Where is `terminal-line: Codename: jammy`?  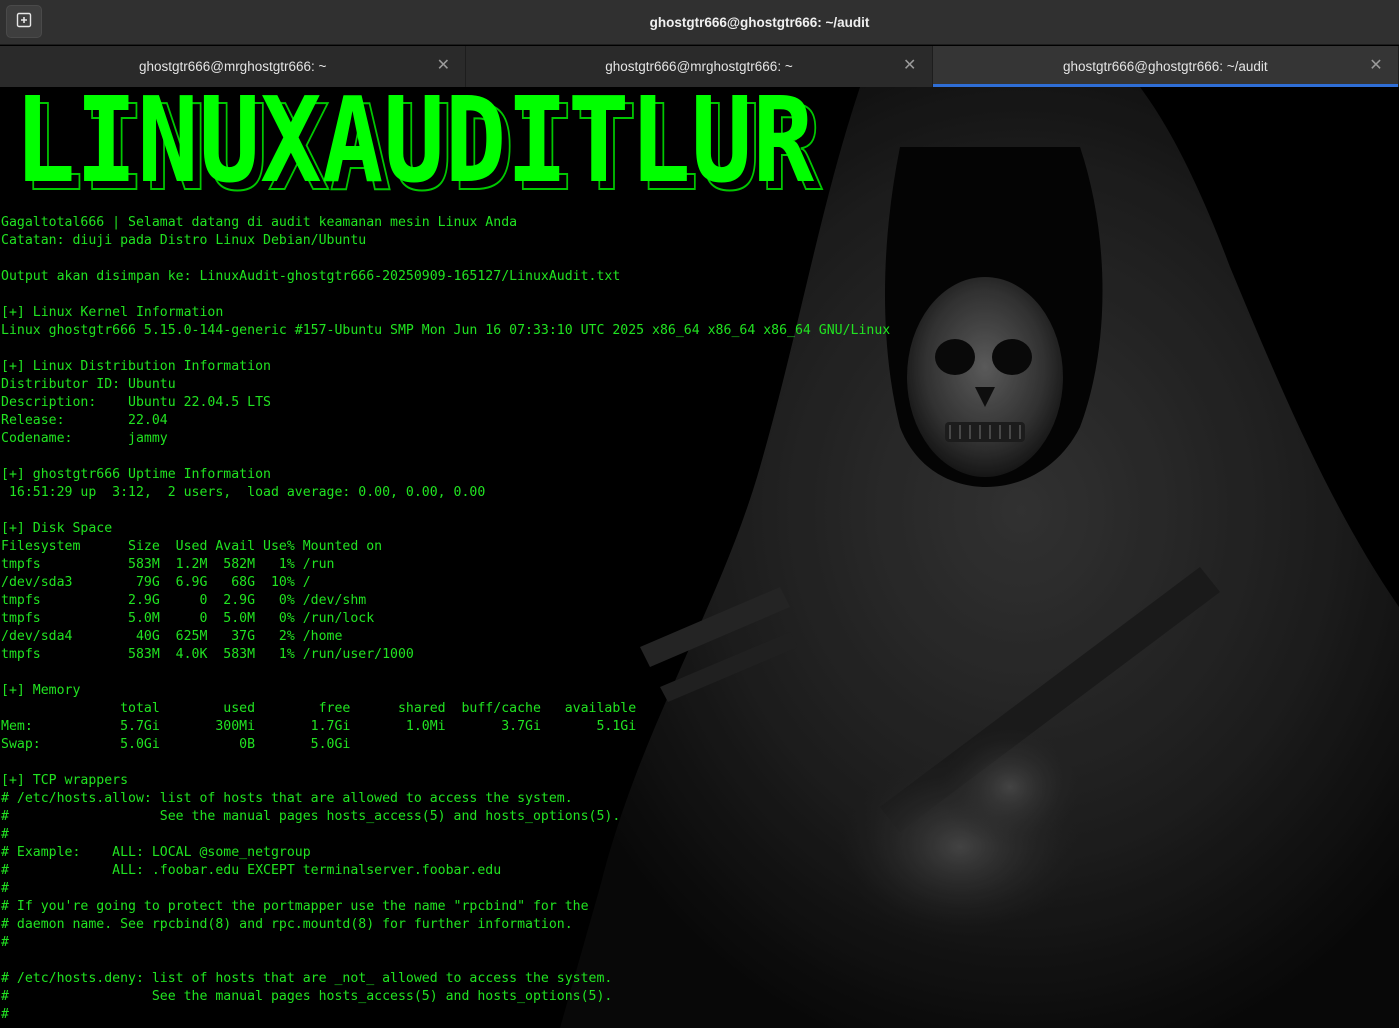
terminal-line: Codename: jammy is located at coordinates (84, 438).